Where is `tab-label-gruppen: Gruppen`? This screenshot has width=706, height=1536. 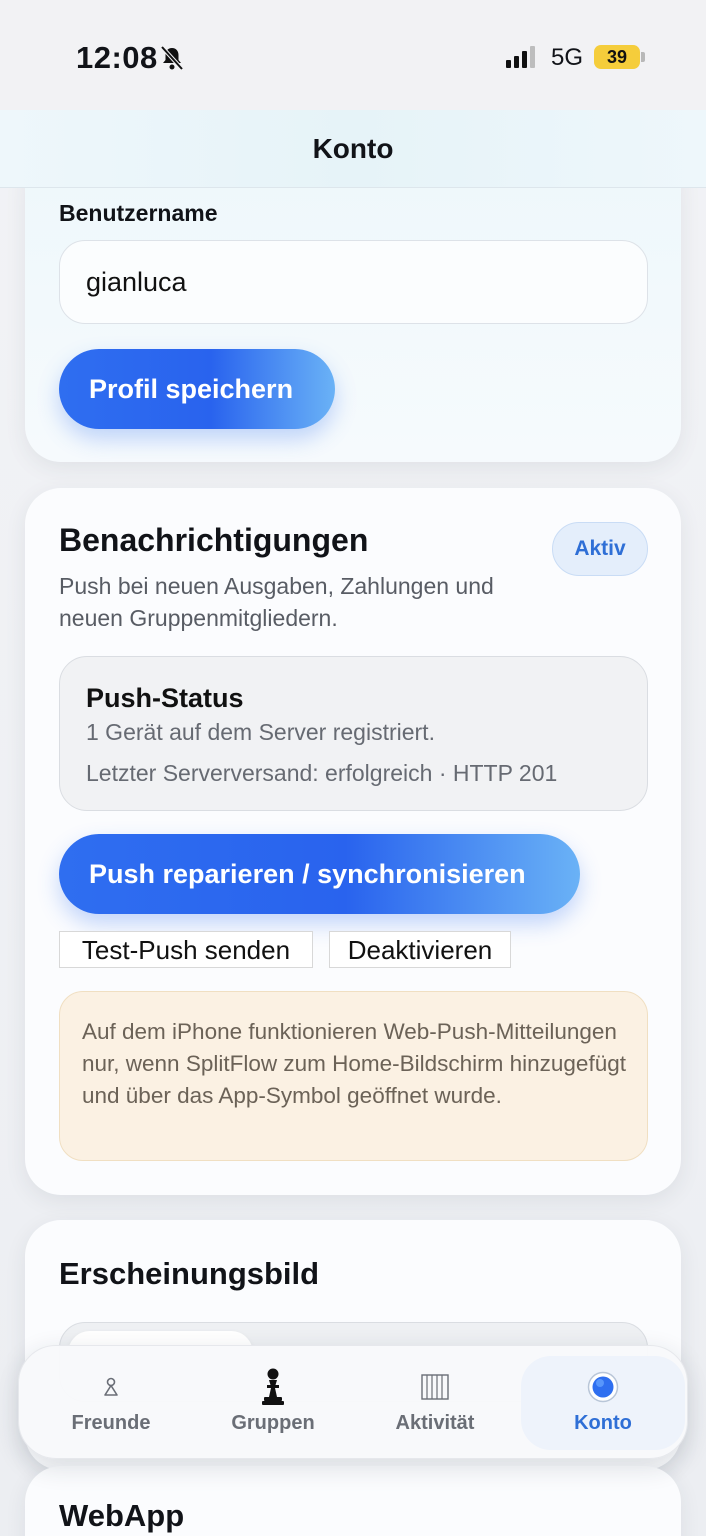
tab-label-gruppen: Gruppen is located at coordinates (273, 1423).